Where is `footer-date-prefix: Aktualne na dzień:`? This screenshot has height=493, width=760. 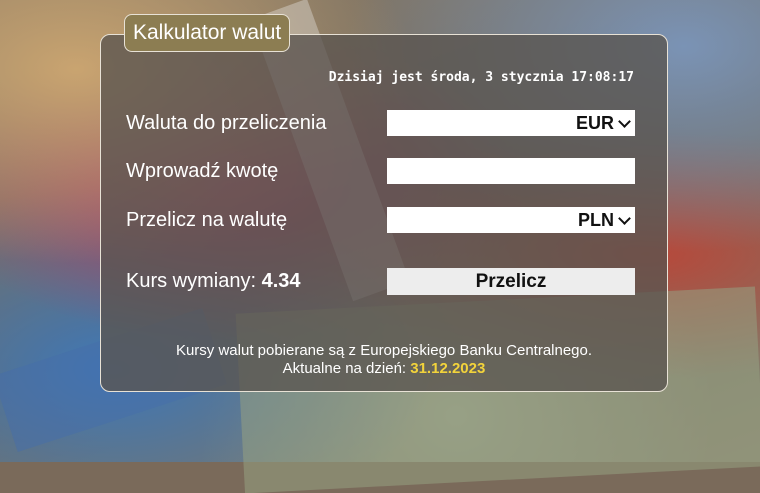 footer-date-prefix: Aktualne na dzień: is located at coordinates (344, 368).